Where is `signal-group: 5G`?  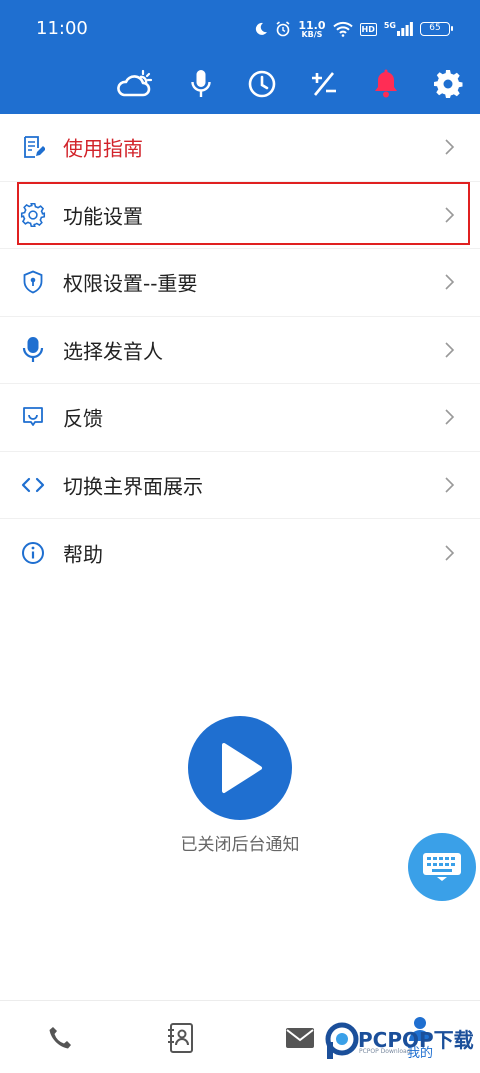
signal-group: 5G is located at coordinates (398, 29).